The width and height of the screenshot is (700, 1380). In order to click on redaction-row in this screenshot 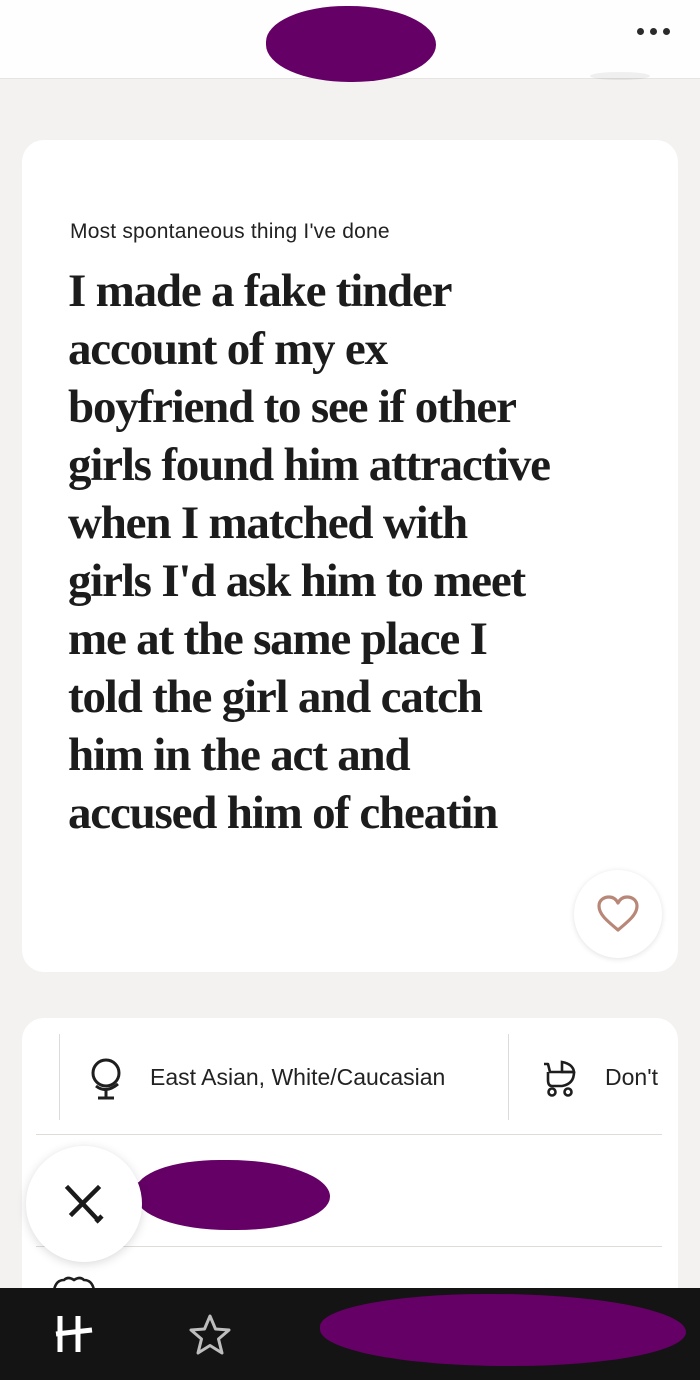, I will do `click(233, 1195)`.